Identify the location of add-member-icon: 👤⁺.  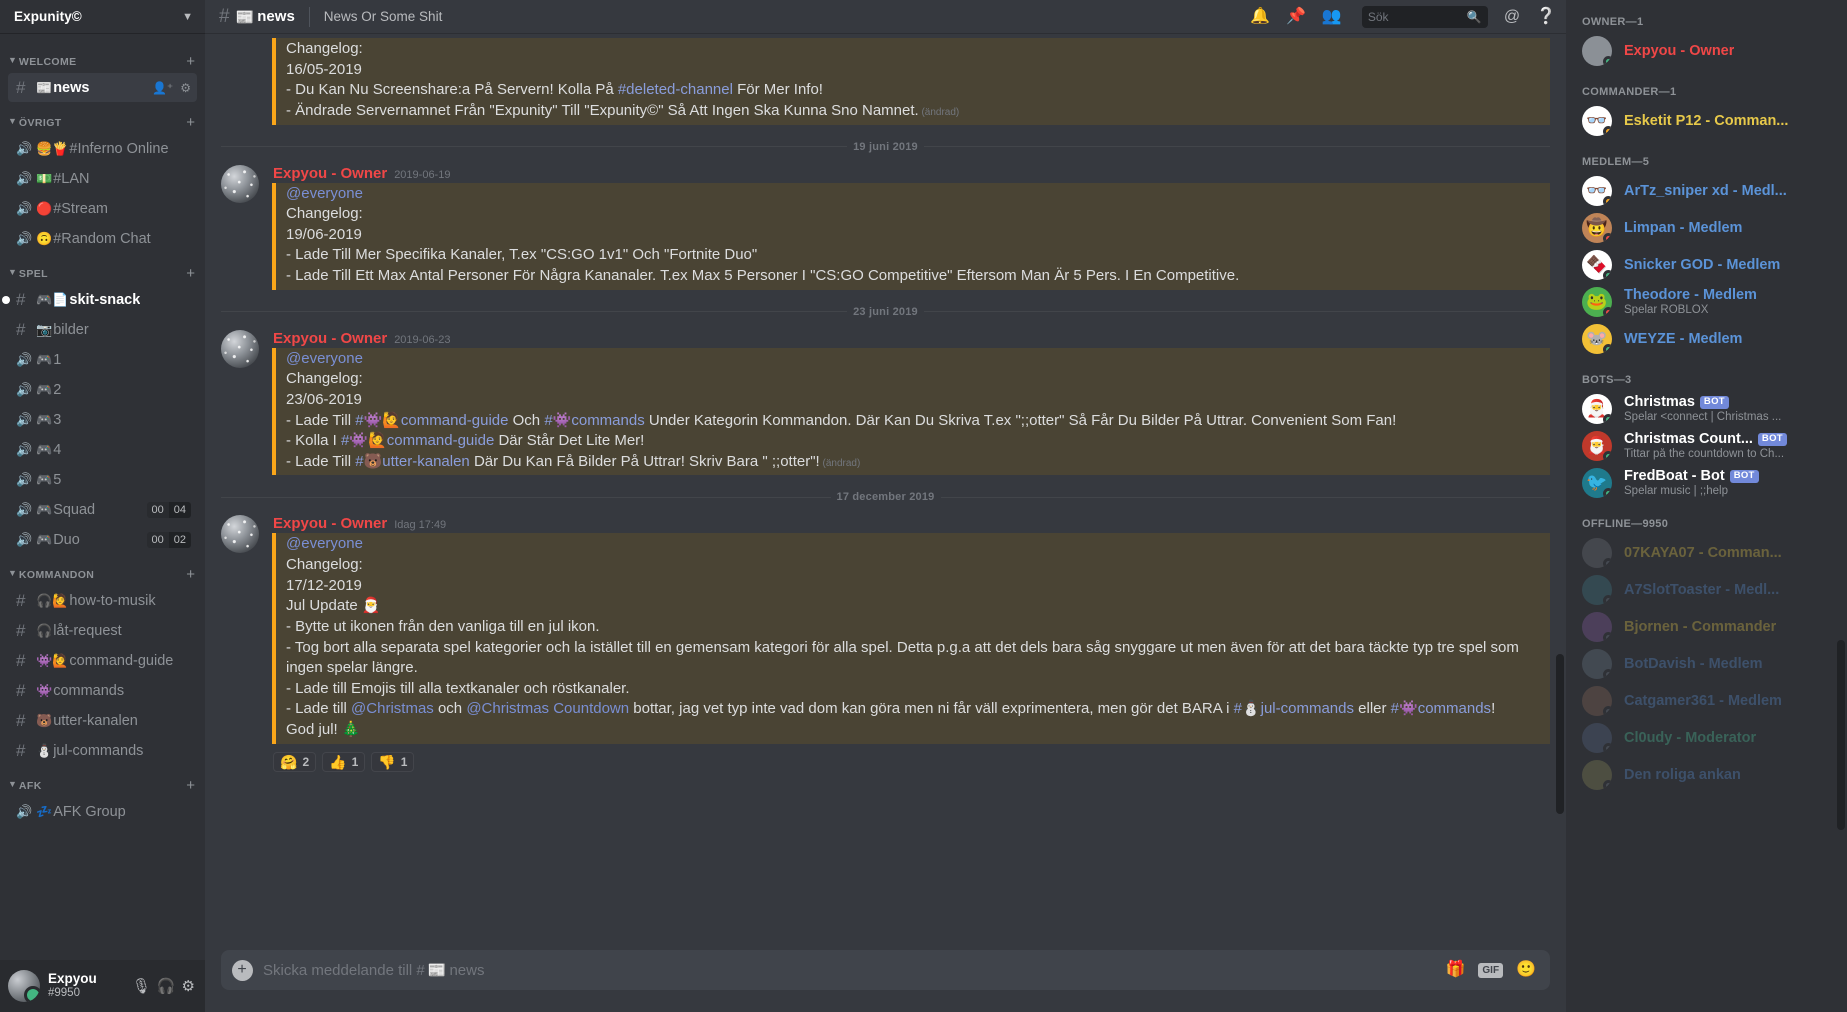
(162, 88).